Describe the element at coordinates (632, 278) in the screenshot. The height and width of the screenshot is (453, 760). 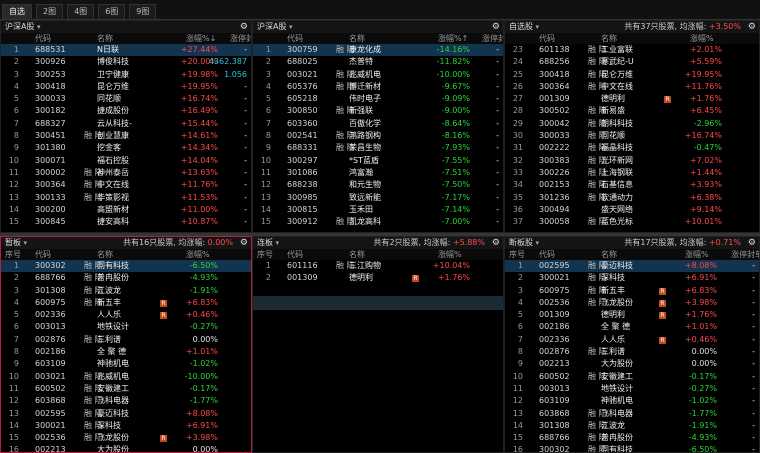
I see `table-row: 2 300021 融 陆深科技 +6.91% -` at that location.